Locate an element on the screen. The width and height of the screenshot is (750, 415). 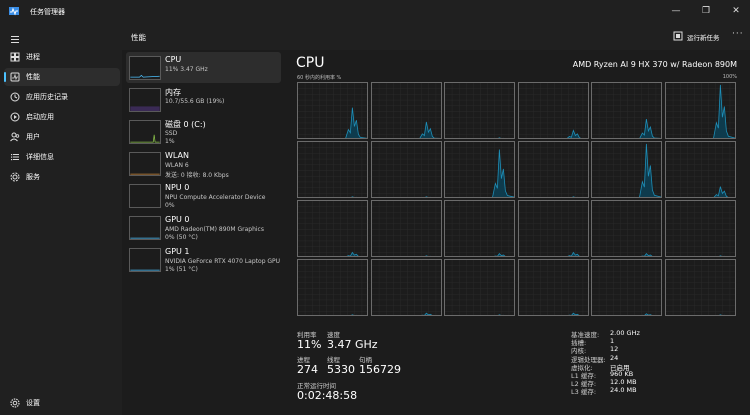
device-sub: 10.7/55.6 GB (19%) is located at coordinates (195, 101).